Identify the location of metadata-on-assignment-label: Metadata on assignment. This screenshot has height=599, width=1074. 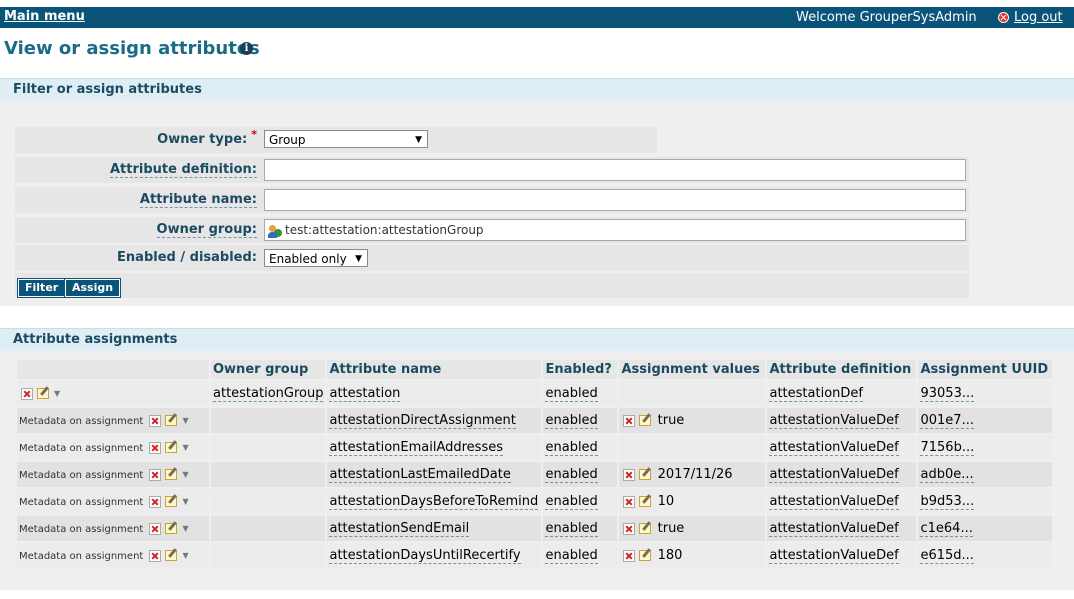
(81, 475).